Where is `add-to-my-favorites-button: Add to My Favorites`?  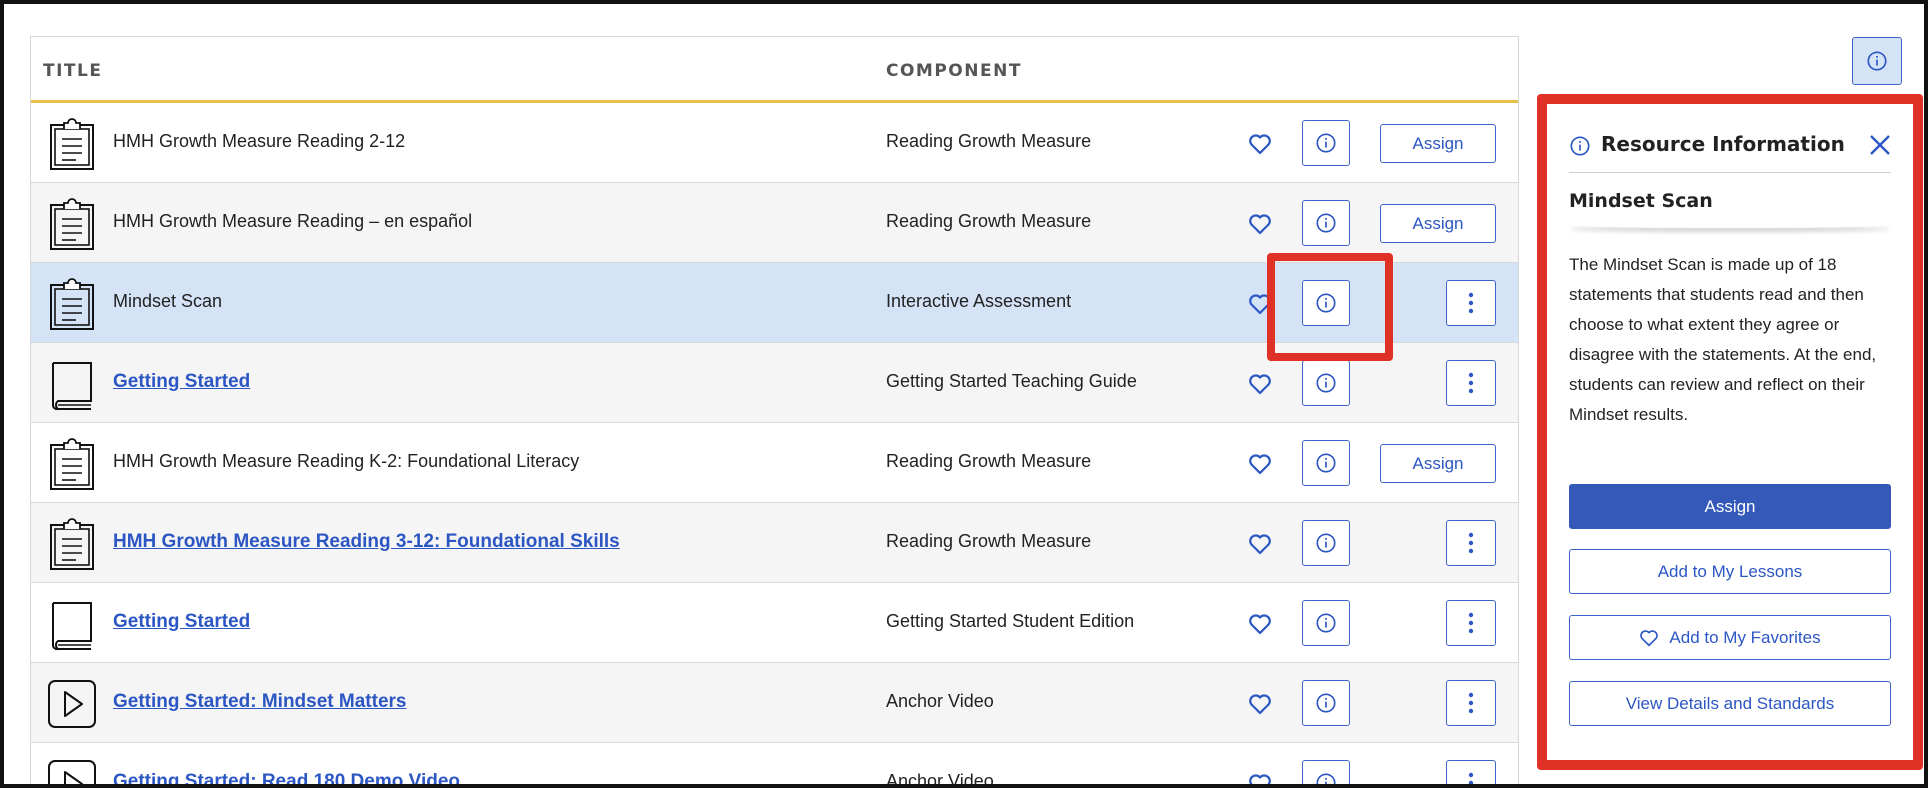 add-to-my-favorites-button: Add to My Favorites is located at coordinates (1730, 637).